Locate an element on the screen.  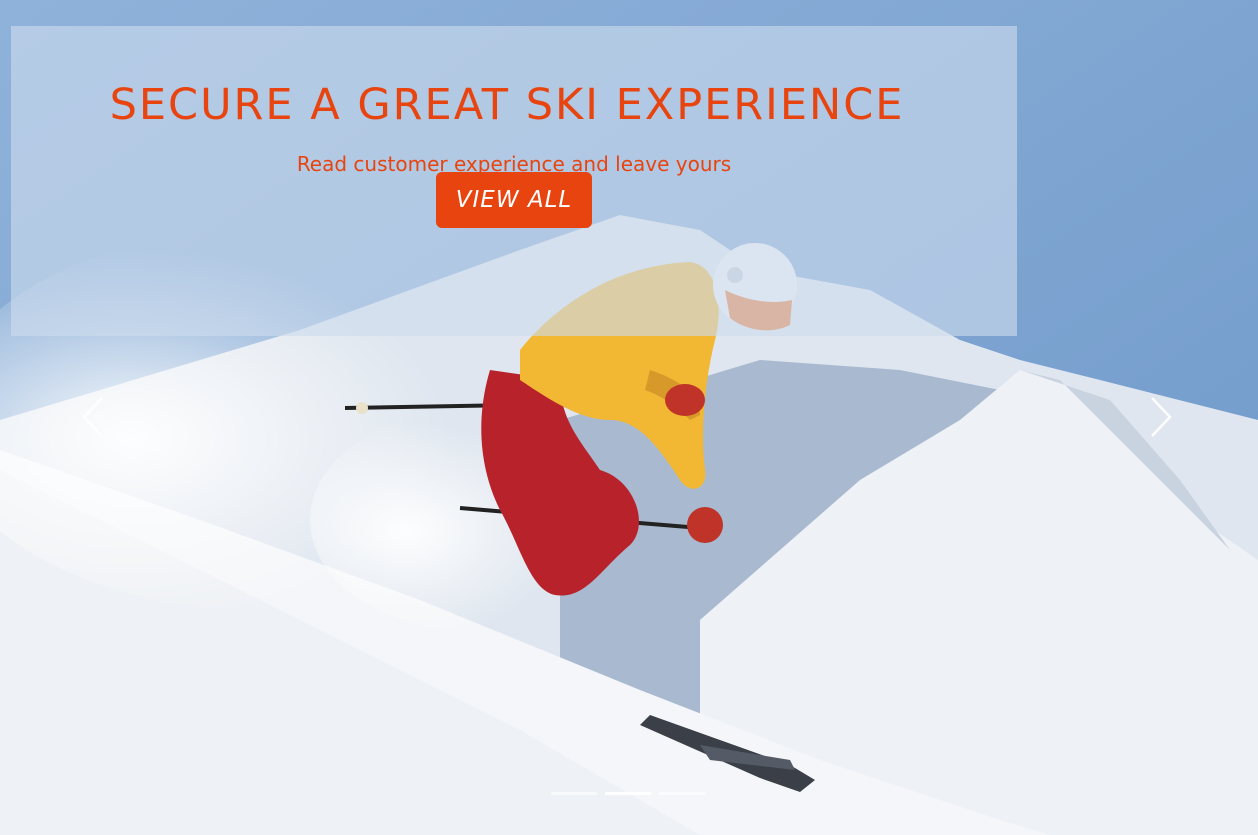
chevron-left-icon is located at coordinates (92, 417).